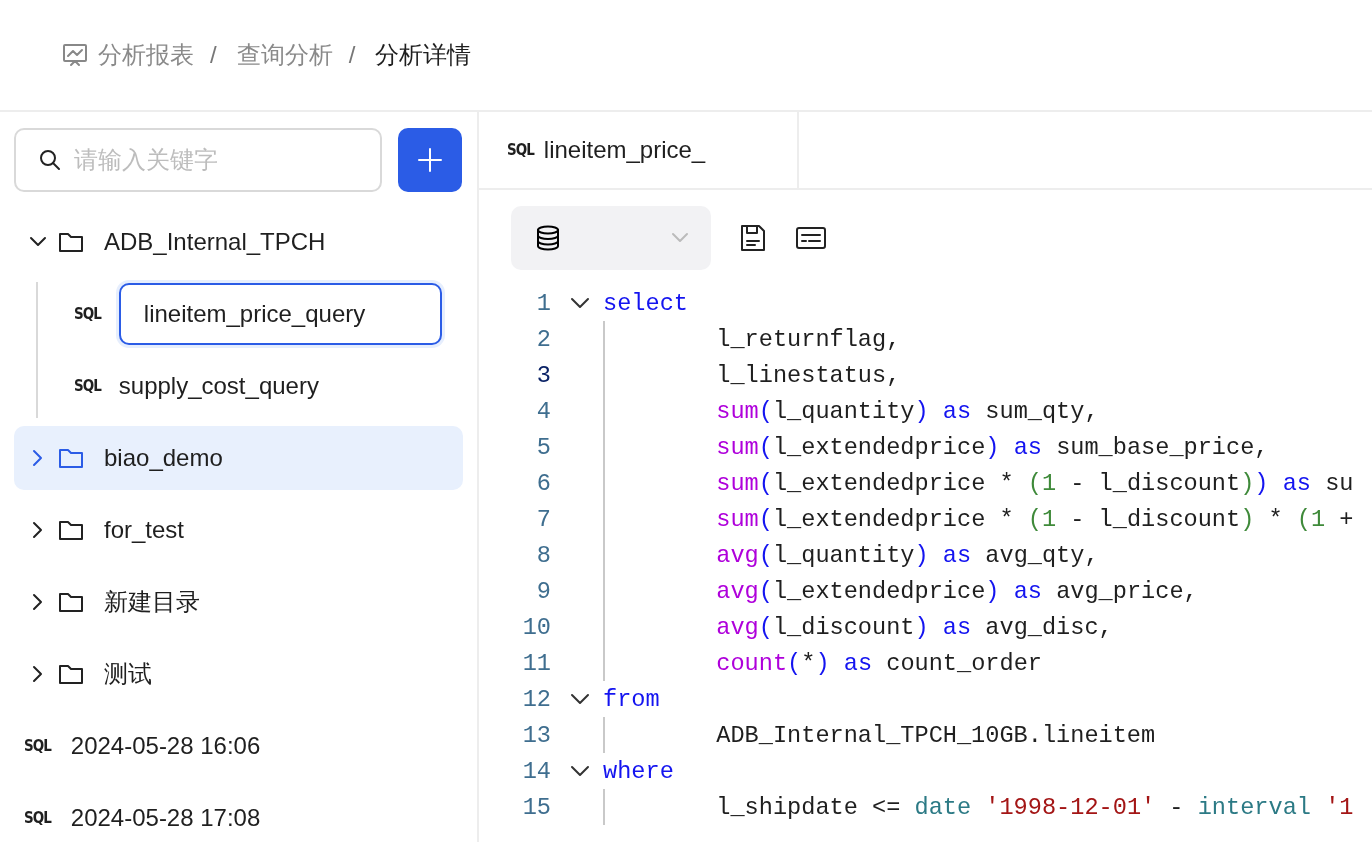 The width and height of the screenshot is (1372, 842). Describe the element at coordinates (198, 160) in the screenshot. I see `search-field: 请输入关键字` at that location.